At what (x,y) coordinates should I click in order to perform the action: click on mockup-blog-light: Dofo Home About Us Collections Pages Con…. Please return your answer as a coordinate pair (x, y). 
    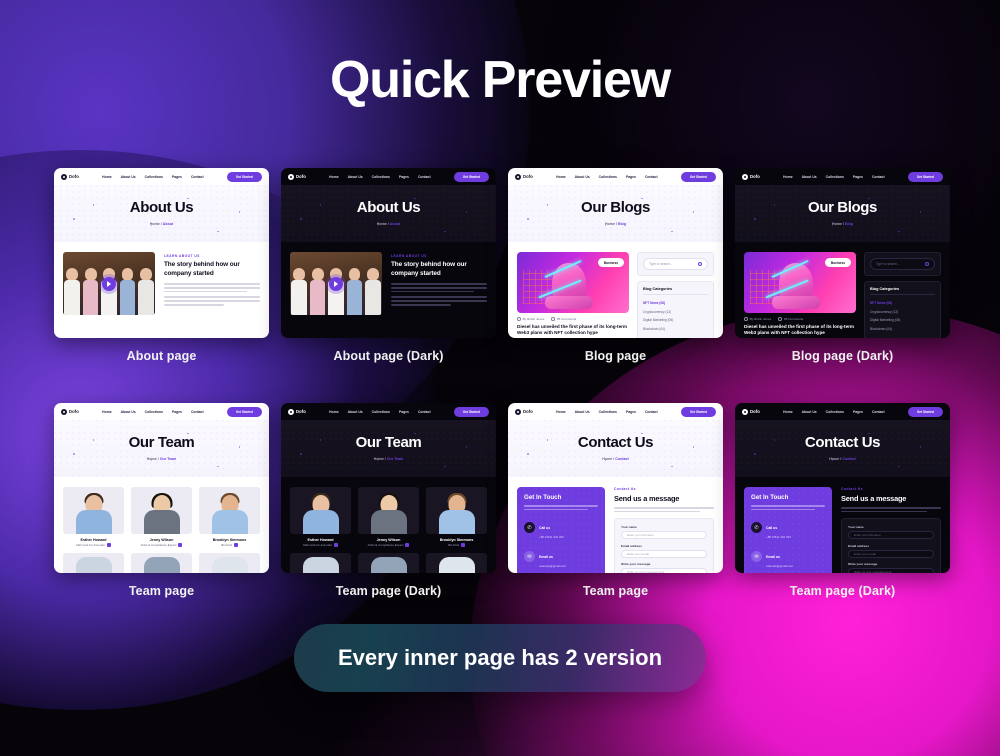
    Looking at the image, I should click on (615, 253).